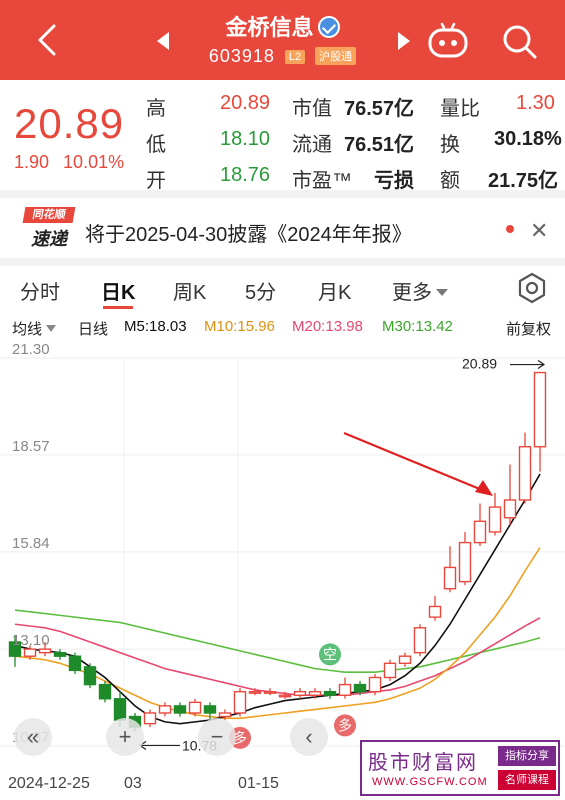 This screenshot has height=800, width=565. I want to click on stock-code: 603918, so click(241, 56).